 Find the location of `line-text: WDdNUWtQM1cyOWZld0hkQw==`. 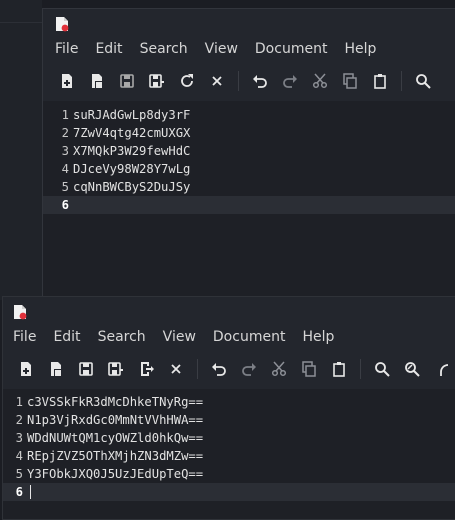

line-text: WDdNUWtQM1cyOWZld0hkQw== is located at coordinates (115, 438).